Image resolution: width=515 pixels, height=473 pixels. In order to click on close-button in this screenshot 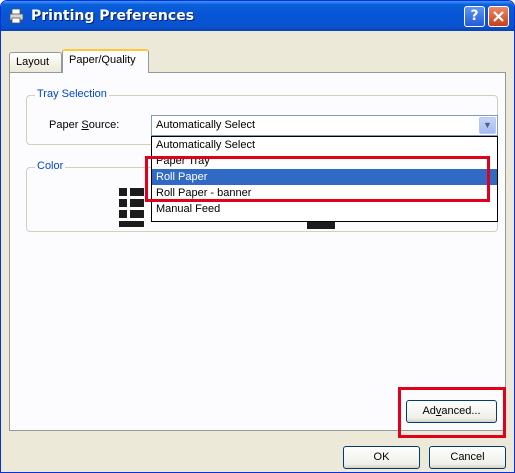, I will do `click(498, 16)`.